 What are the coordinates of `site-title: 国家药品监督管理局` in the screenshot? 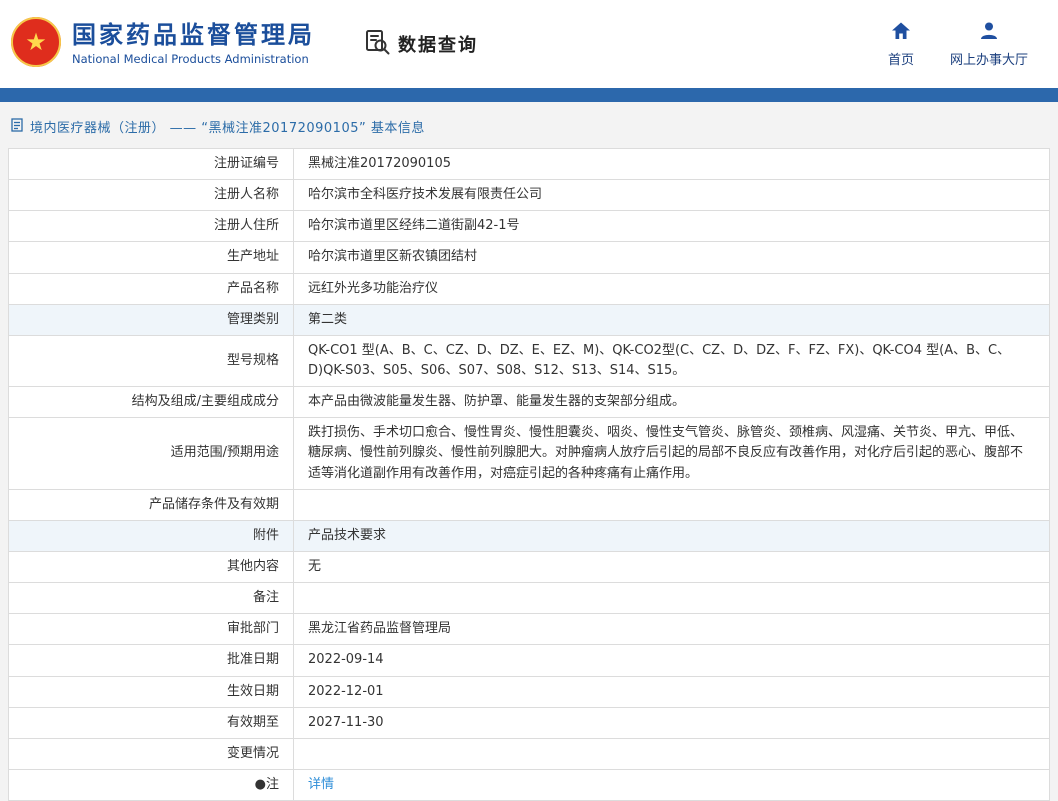 It's located at (193, 35).